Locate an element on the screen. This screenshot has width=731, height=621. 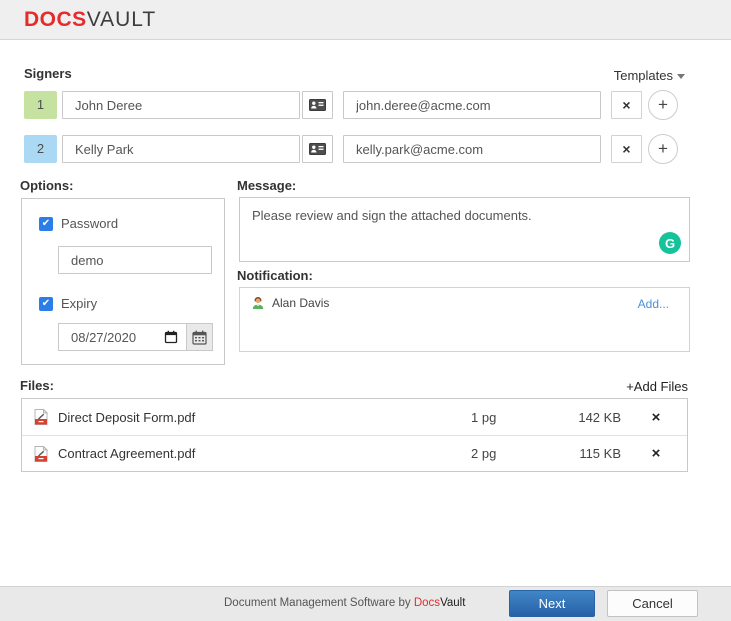
logo-docs: DOCS is located at coordinates (55, 19).